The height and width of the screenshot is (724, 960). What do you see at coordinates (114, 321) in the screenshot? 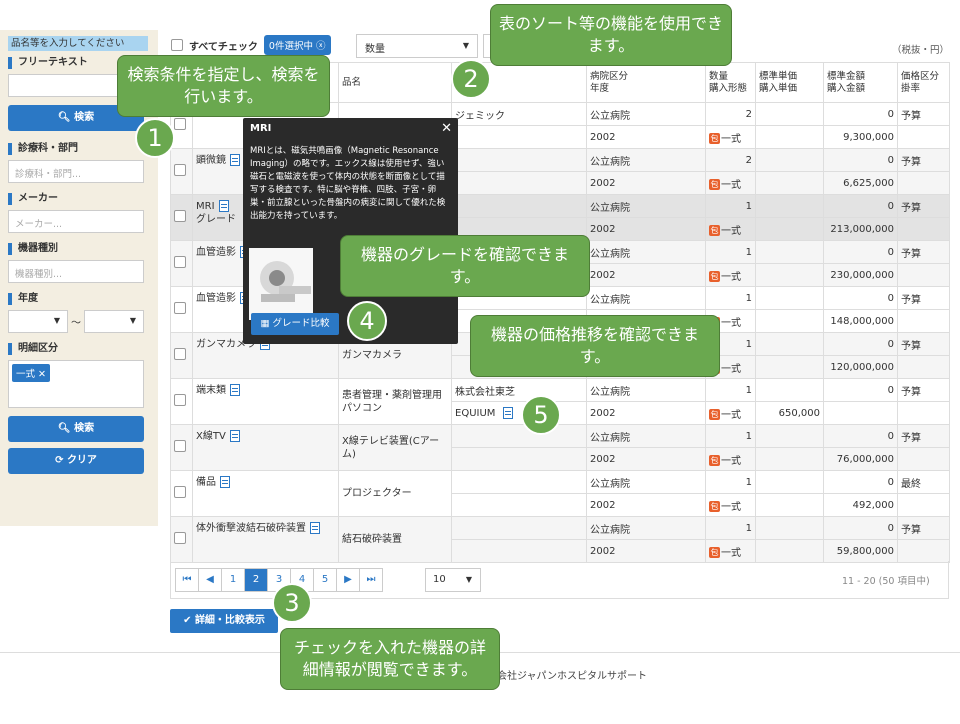
I see `year-to-select` at bounding box center [114, 321].